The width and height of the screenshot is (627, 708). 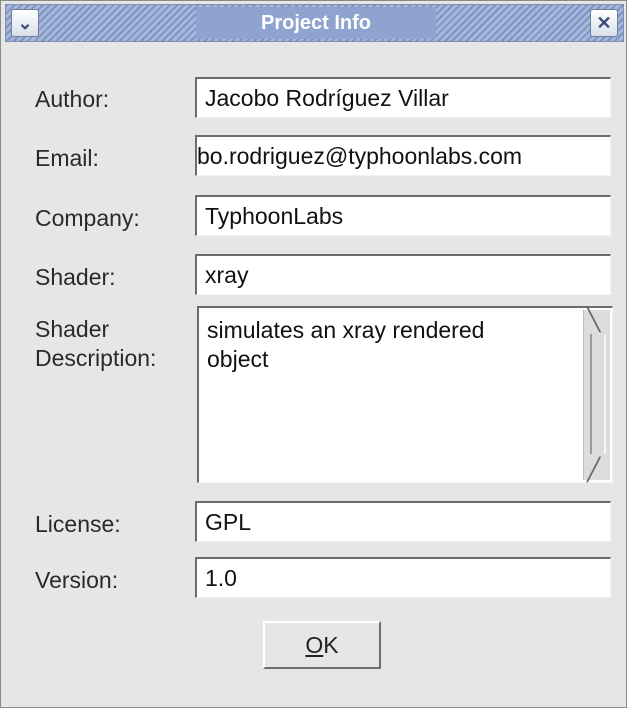 I want to click on company-label: Company:, so click(x=87, y=218).